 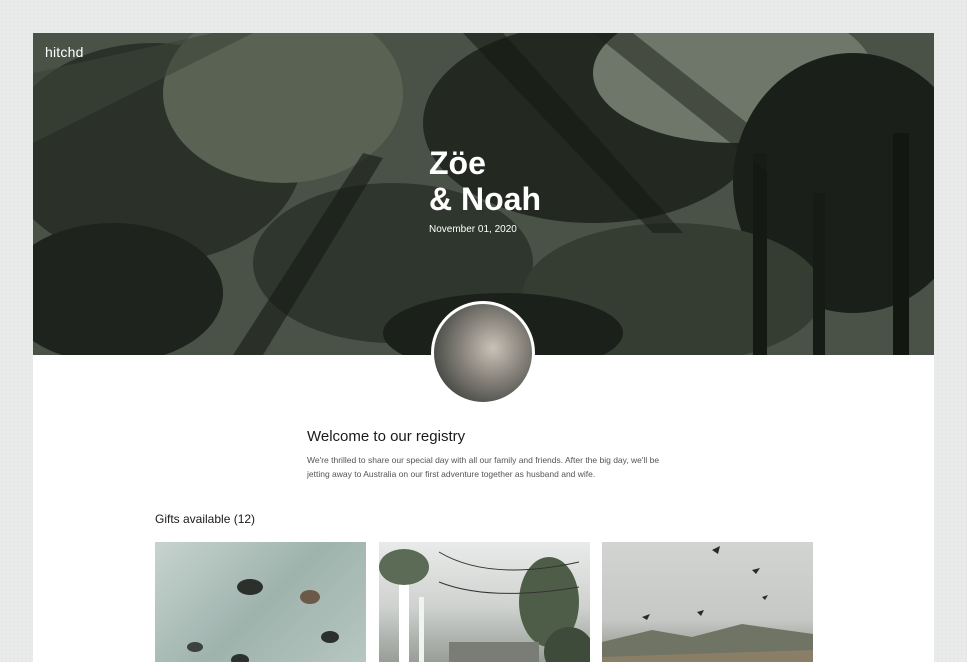 I want to click on wedding-date: November 01, 2020, so click(x=473, y=229).